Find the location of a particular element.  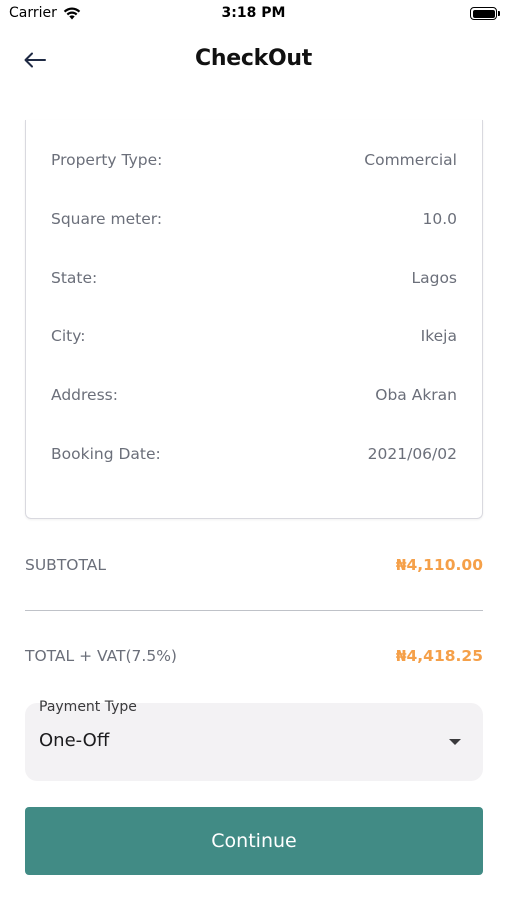

detail-label: City: is located at coordinates (68, 336).